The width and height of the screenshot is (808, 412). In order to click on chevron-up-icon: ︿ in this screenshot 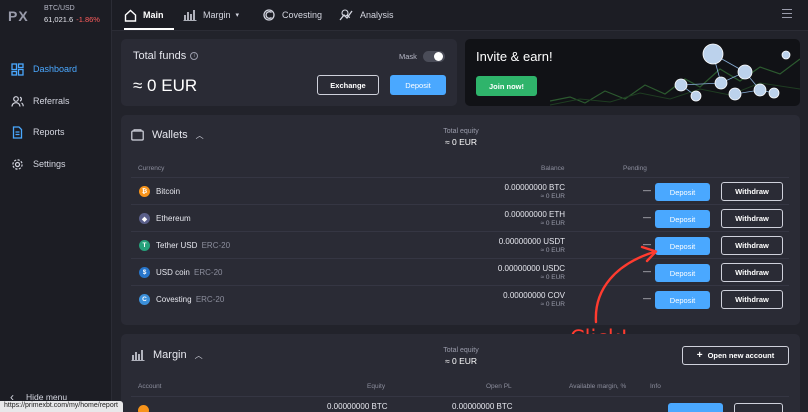, I will do `click(198, 355)`.